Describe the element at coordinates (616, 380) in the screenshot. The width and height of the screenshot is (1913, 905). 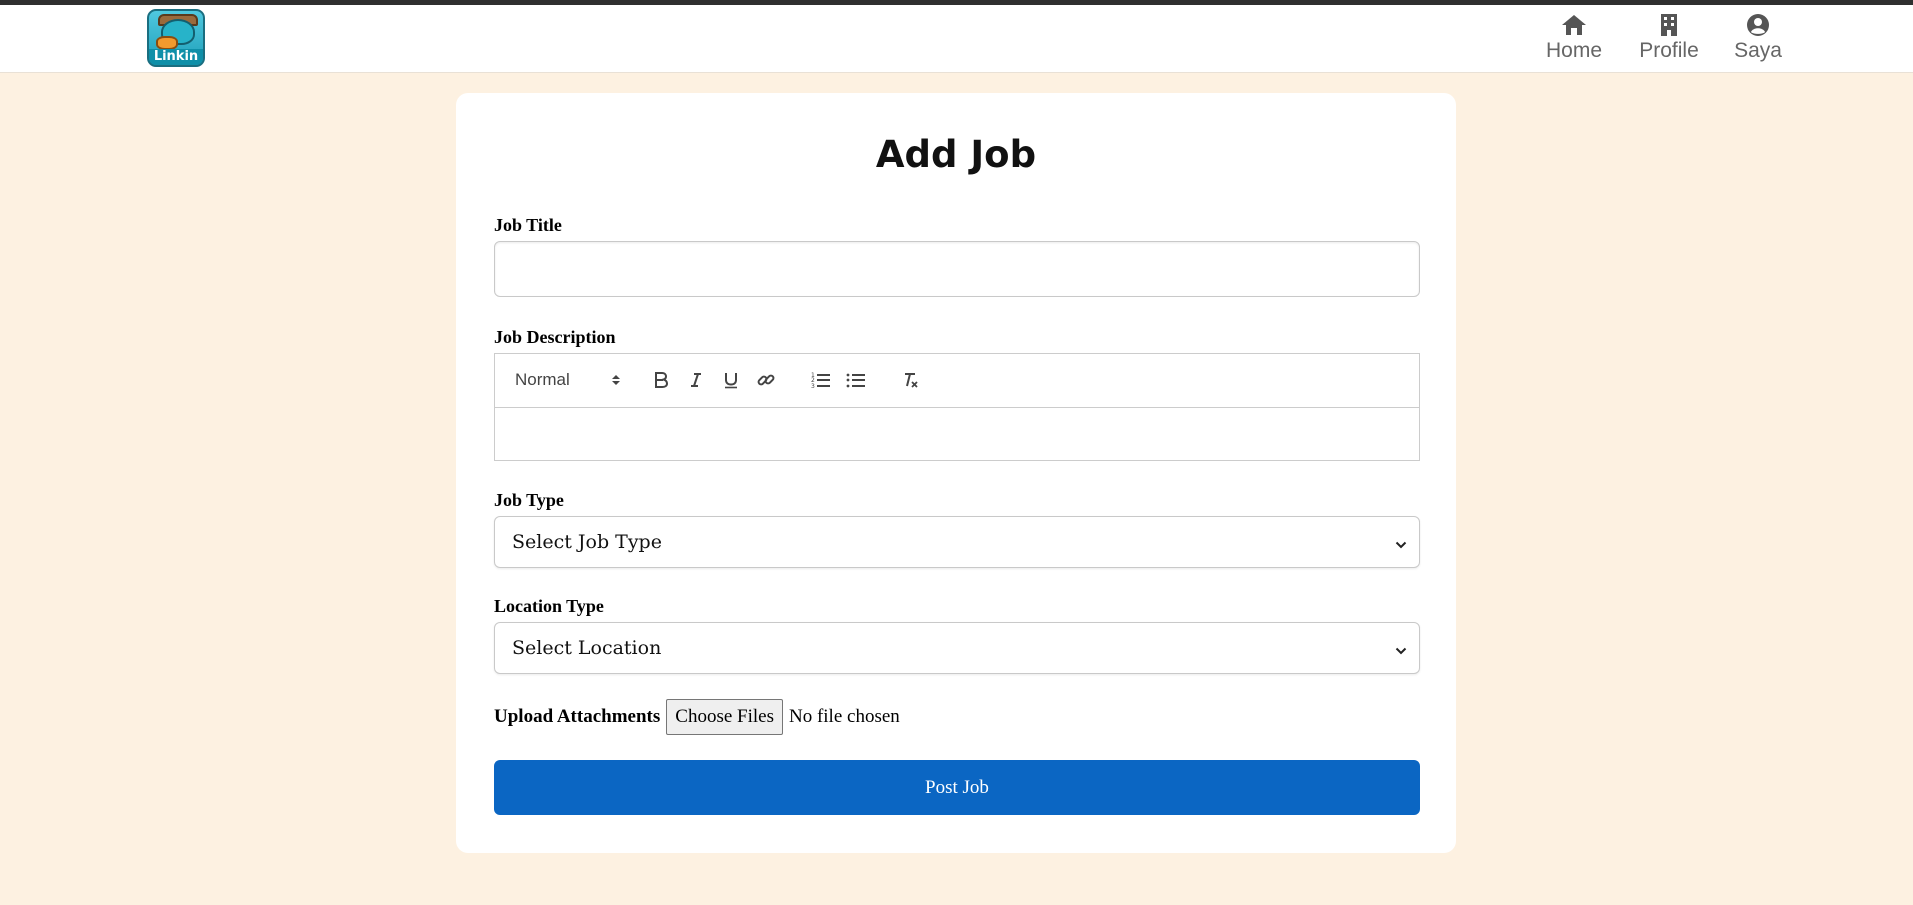
I see `updown-arrows-icon` at that location.